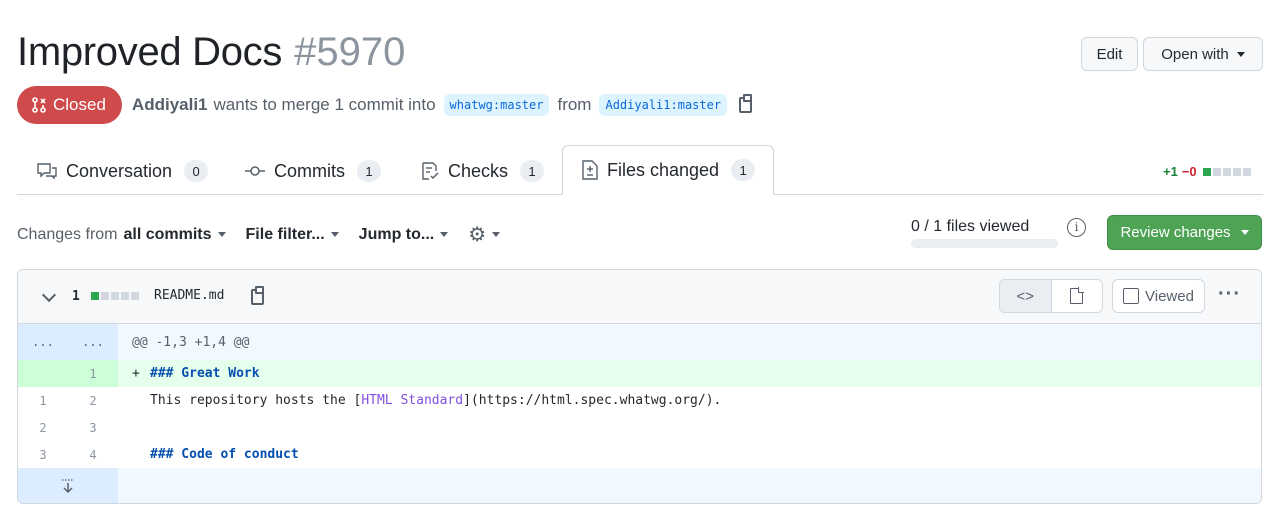  What do you see at coordinates (79, 104) in the screenshot?
I see `status-badge-label: Closed` at bounding box center [79, 104].